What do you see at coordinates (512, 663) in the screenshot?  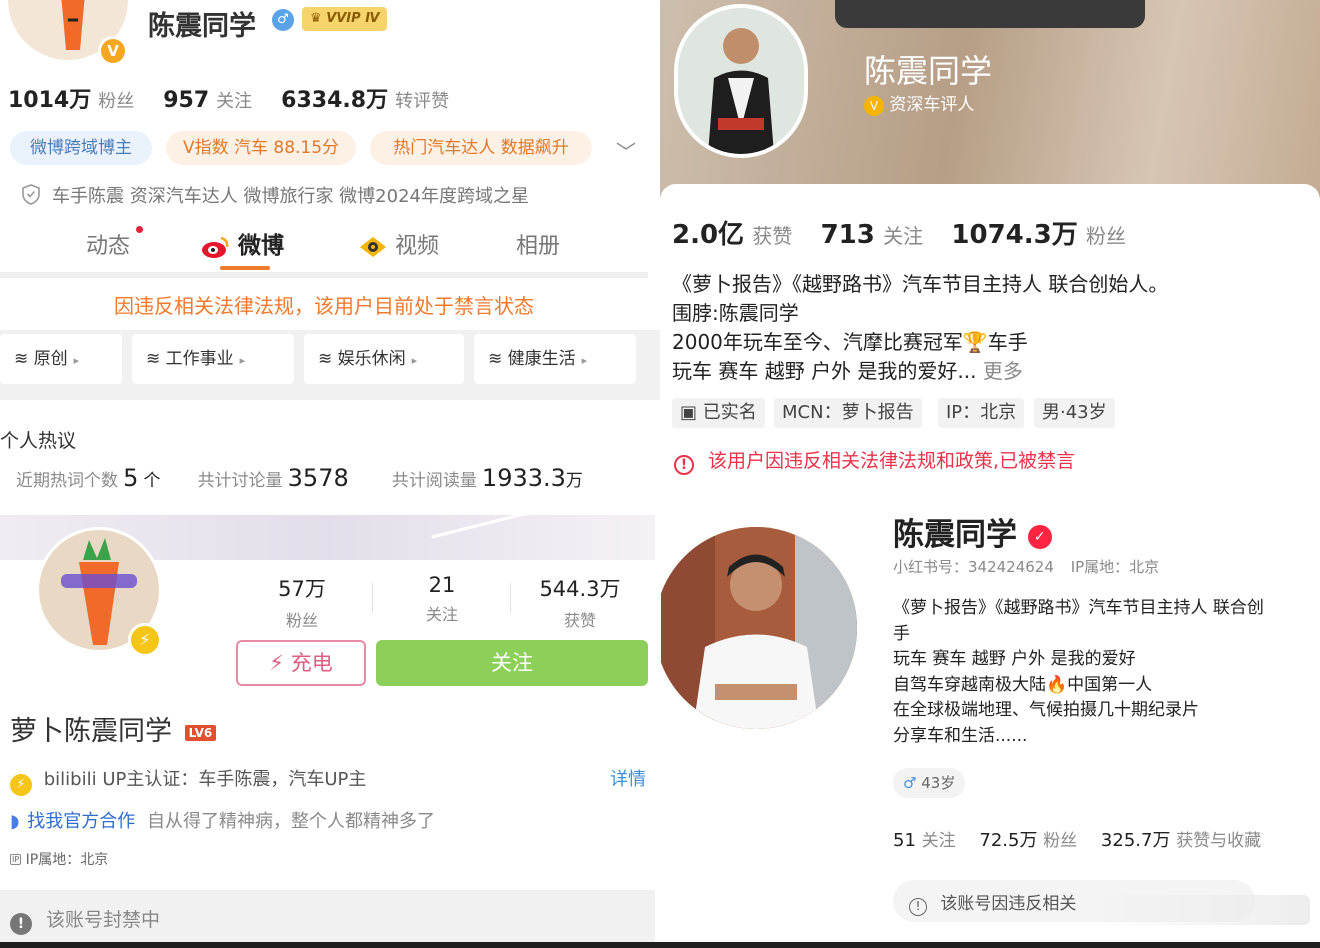 I see `follow-button: 关注` at bounding box center [512, 663].